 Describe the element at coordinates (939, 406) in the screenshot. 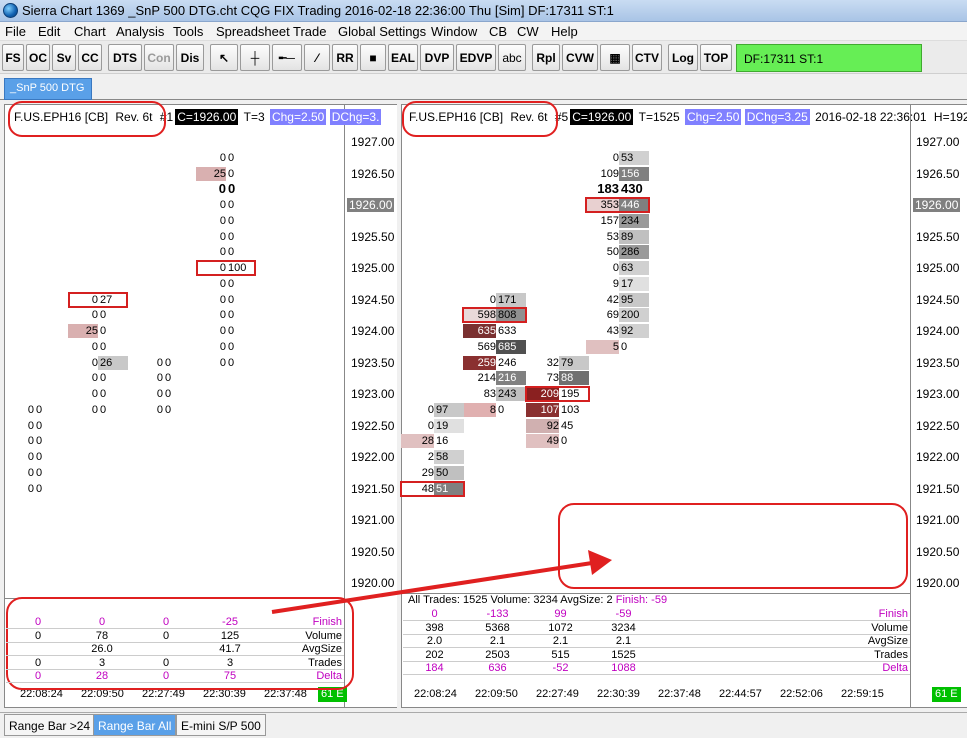

I see `right-price-axis` at that location.